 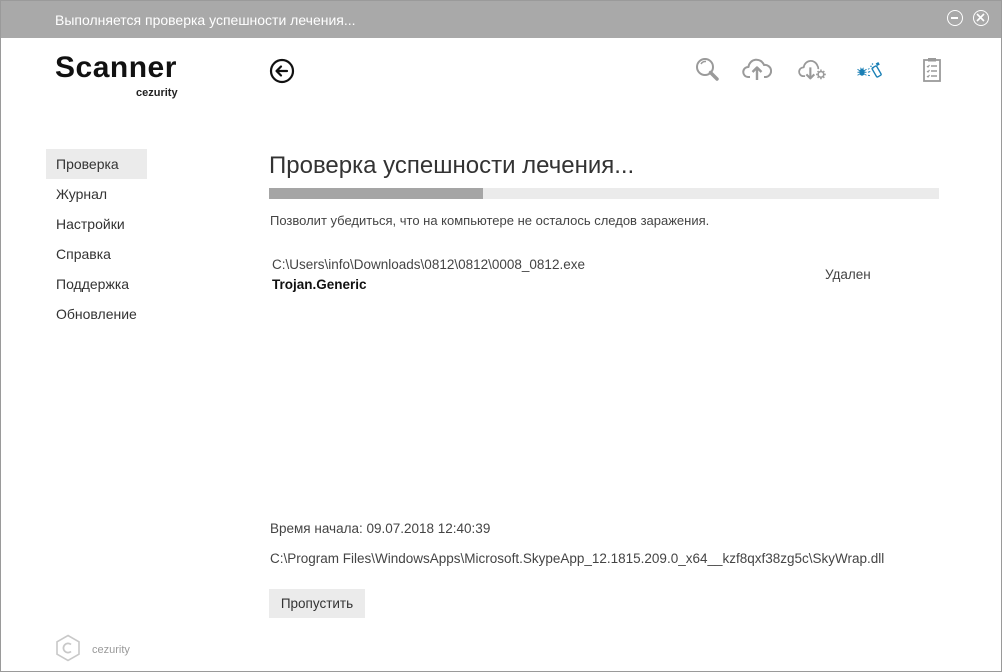 What do you see at coordinates (871, 70) in the screenshot?
I see `bug-spray-icon` at bounding box center [871, 70].